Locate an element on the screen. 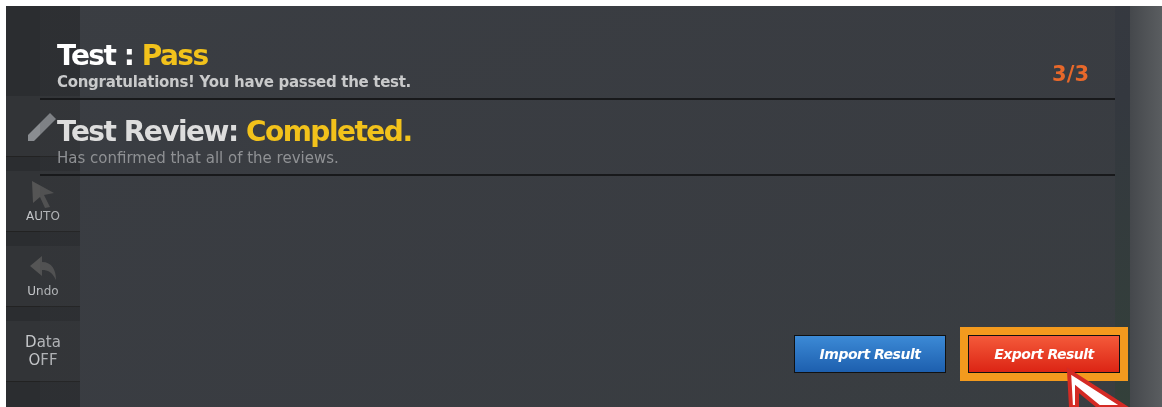 This screenshot has height=407, width=1162. tool-button: Undo is located at coordinates (43, 276).